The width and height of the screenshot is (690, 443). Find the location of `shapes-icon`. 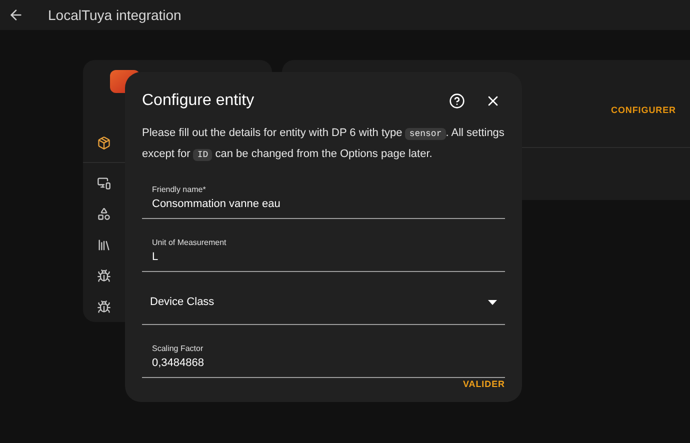

shapes-icon is located at coordinates (104, 213).